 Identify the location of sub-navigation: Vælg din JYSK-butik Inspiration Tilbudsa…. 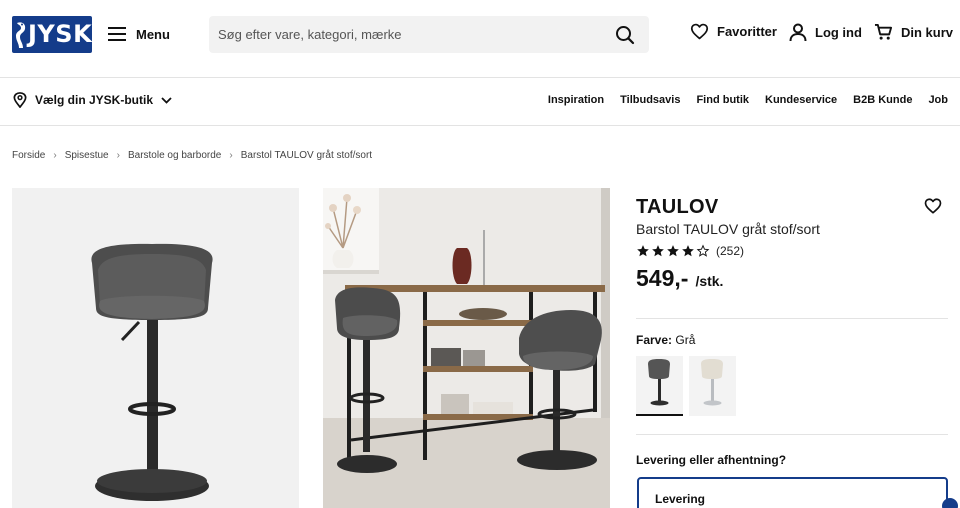
(480, 102).